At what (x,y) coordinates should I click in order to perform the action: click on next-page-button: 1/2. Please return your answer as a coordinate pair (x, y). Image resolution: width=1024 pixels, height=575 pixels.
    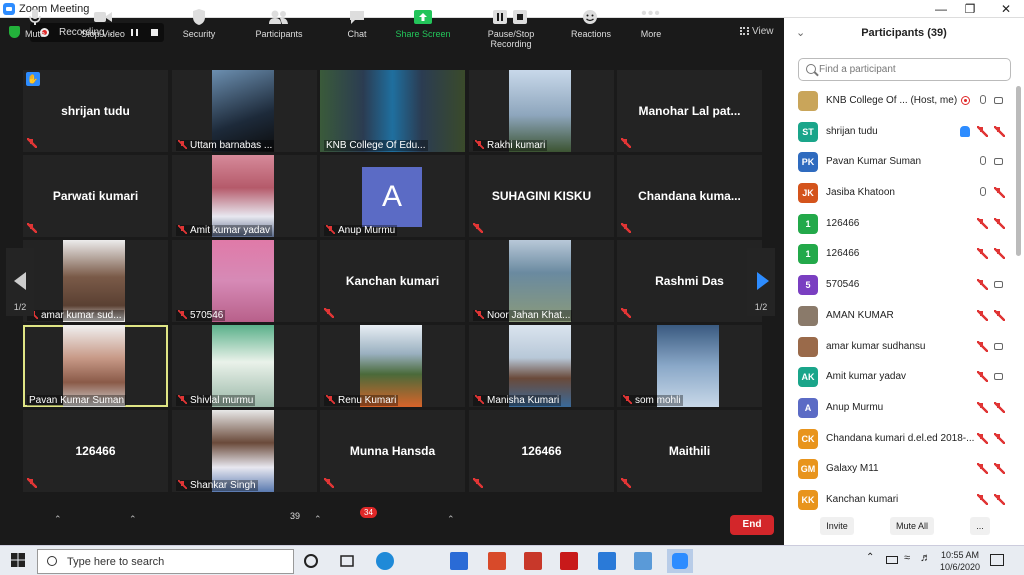
    Looking at the image, I should click on (761, 282).